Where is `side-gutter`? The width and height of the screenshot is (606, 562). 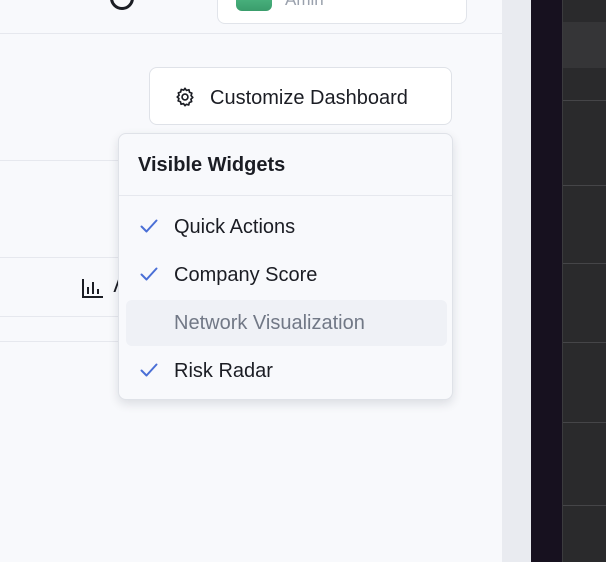
side-gutter is located at coordinates (516, 281).